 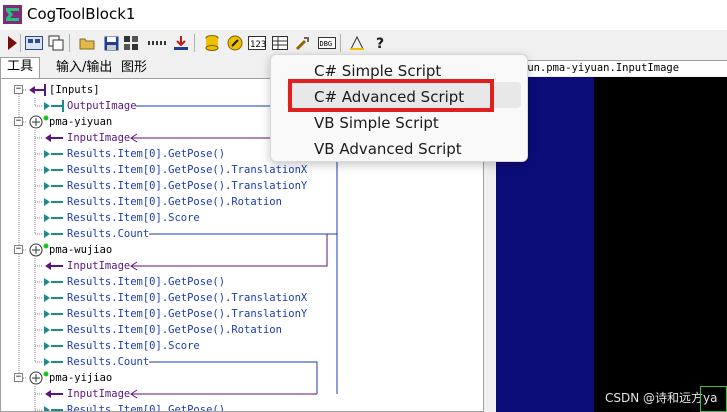 I want to click on highlight-box, so click(x=391, y=95).